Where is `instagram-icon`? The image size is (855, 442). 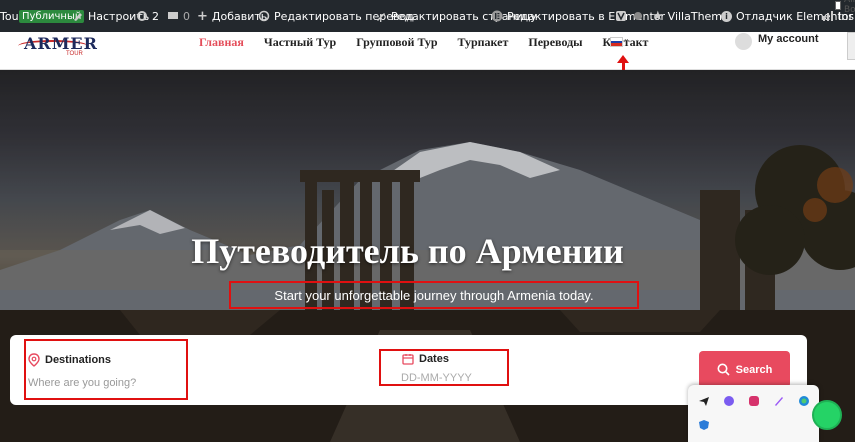
instagram-icon is located at coordinates (754, 401).